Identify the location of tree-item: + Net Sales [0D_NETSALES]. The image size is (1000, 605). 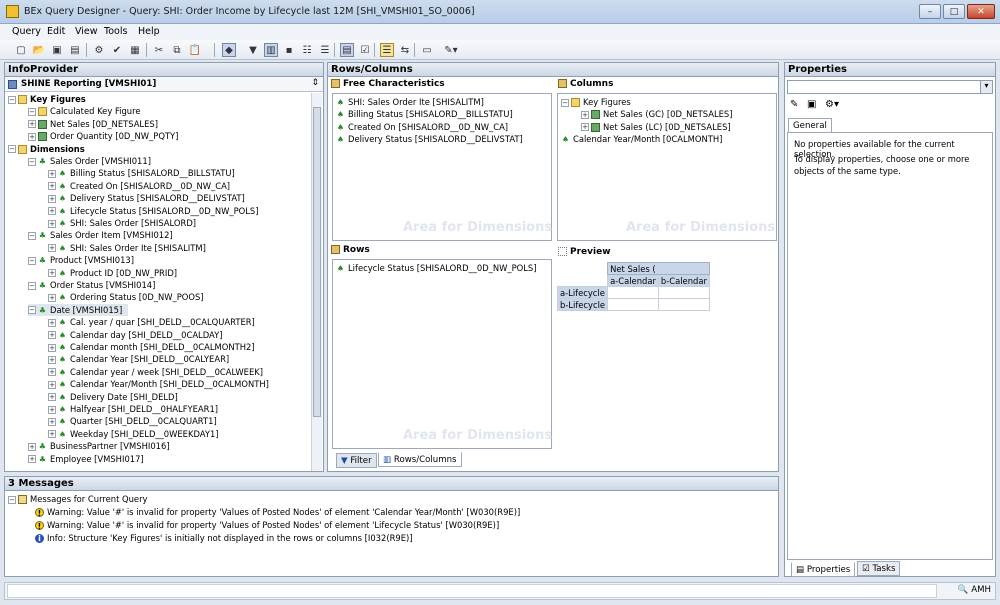
(93, 124).